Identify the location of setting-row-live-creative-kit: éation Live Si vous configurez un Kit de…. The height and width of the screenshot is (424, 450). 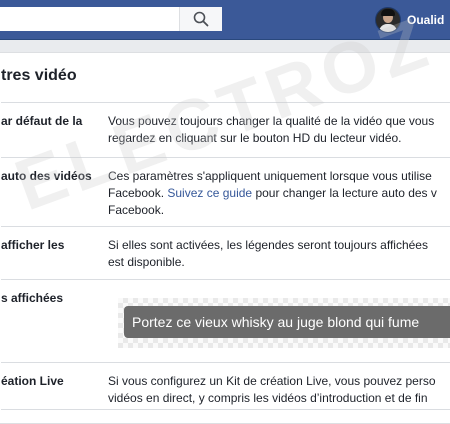
(225, 389).